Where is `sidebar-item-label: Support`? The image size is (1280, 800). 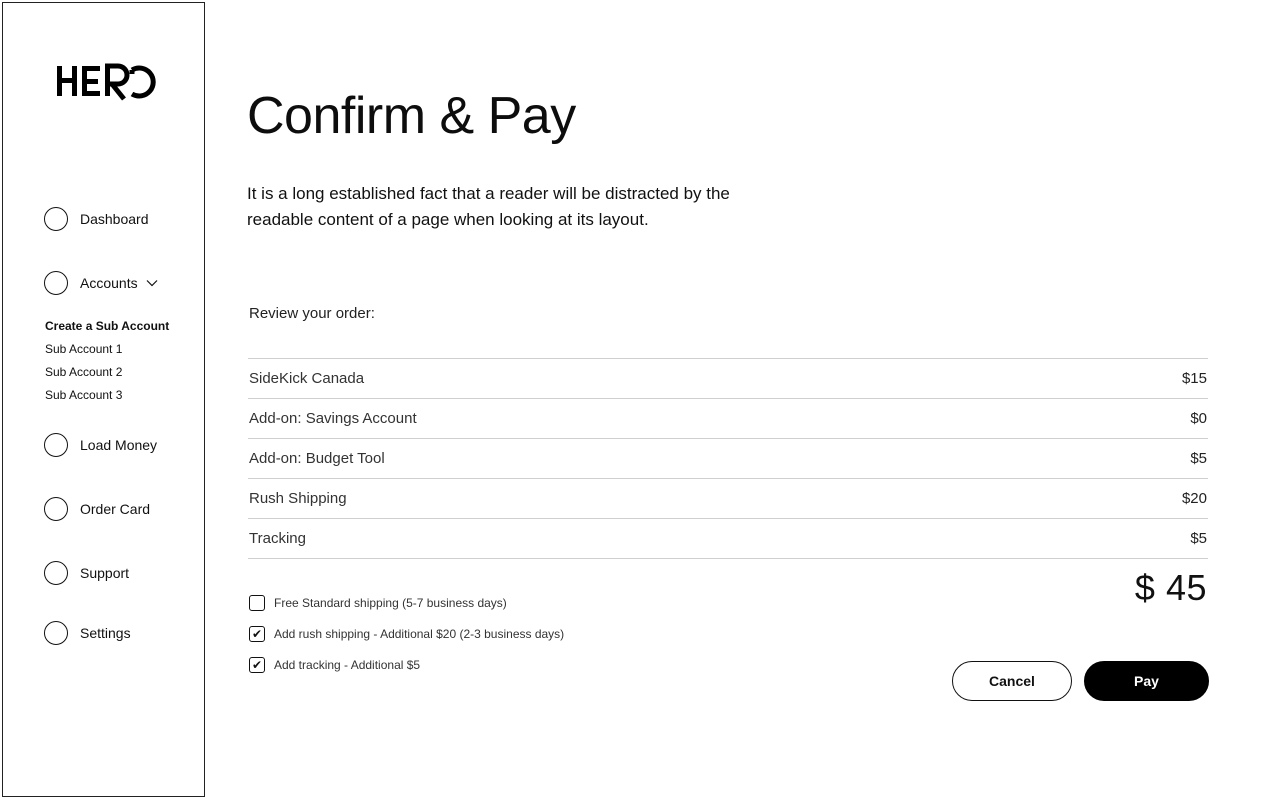
sidebar-item-label: Support is located at coordinates (105, 573).